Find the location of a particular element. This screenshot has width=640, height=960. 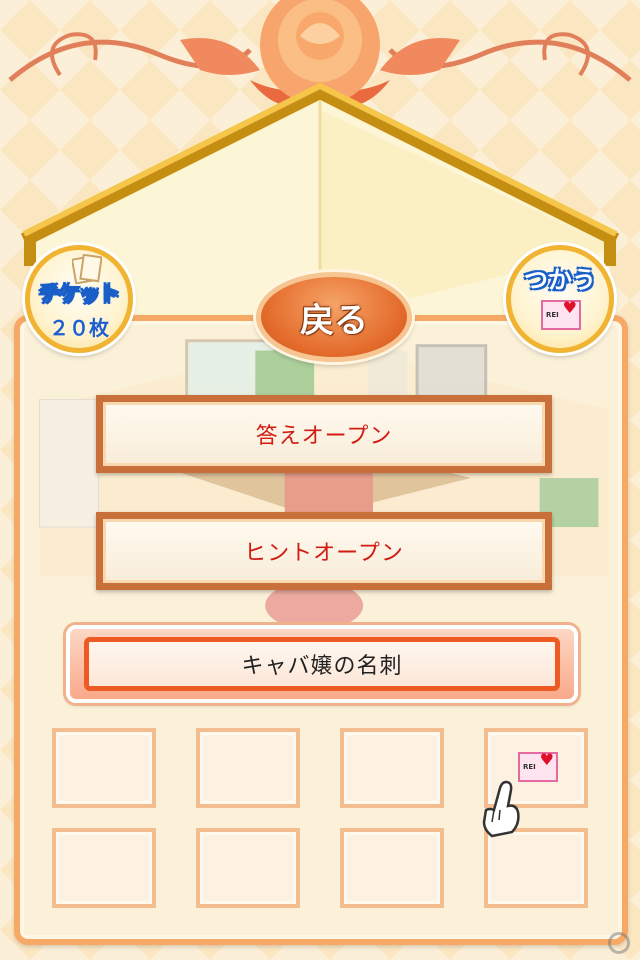

ticket-label: チケット is located at coordinates (80, 294).